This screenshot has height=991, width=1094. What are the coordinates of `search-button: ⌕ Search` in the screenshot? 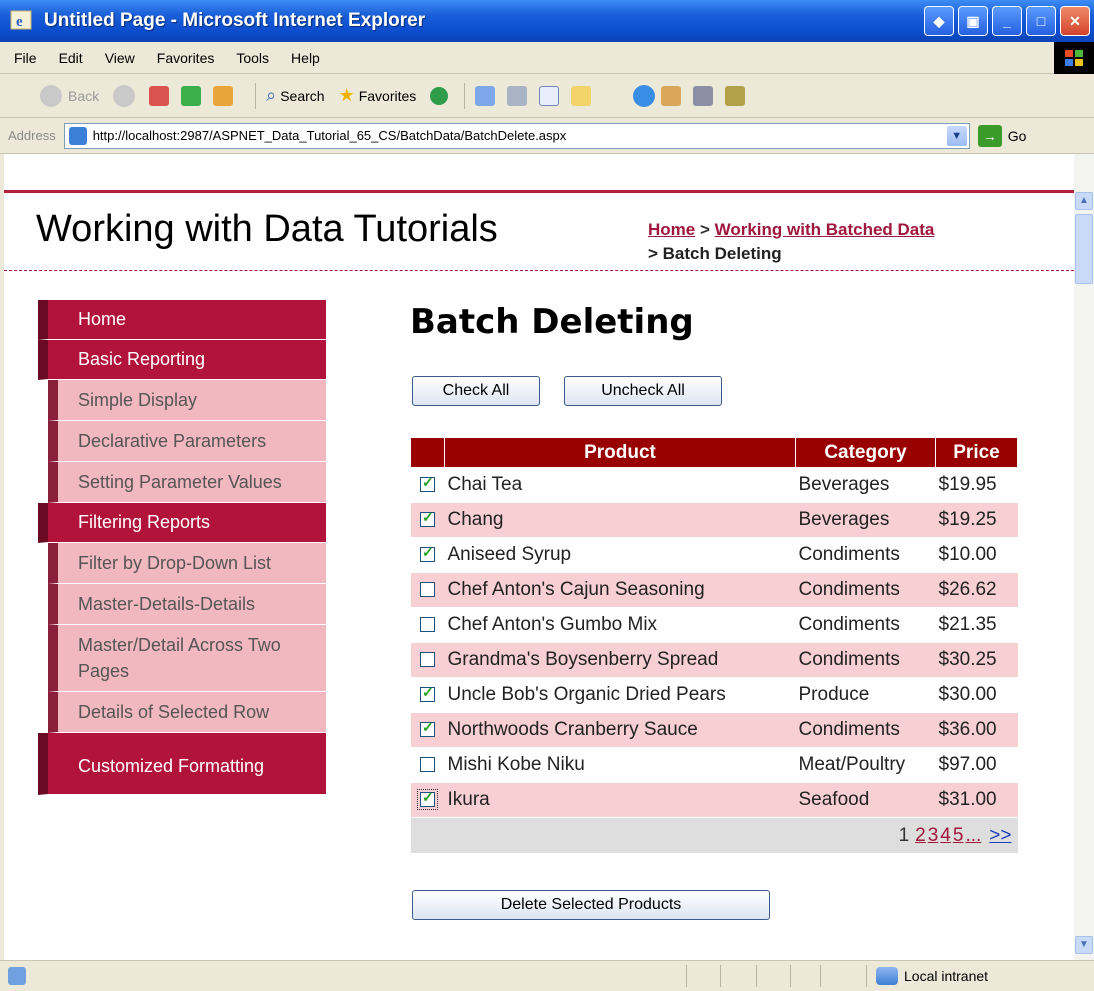 It's located at (295, 95).